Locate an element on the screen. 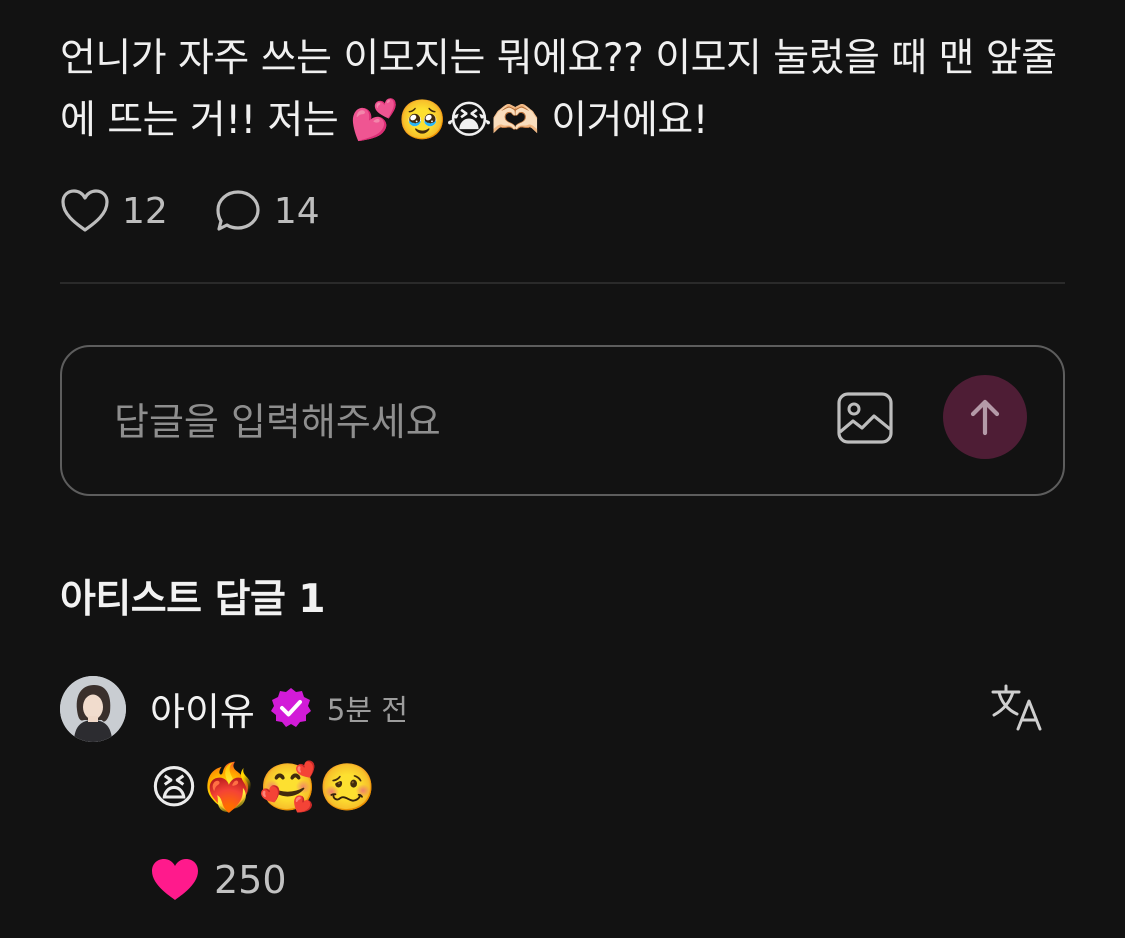 The height and width of the screenshot is (938, 1125). divider is located at coordinates (562, 283).